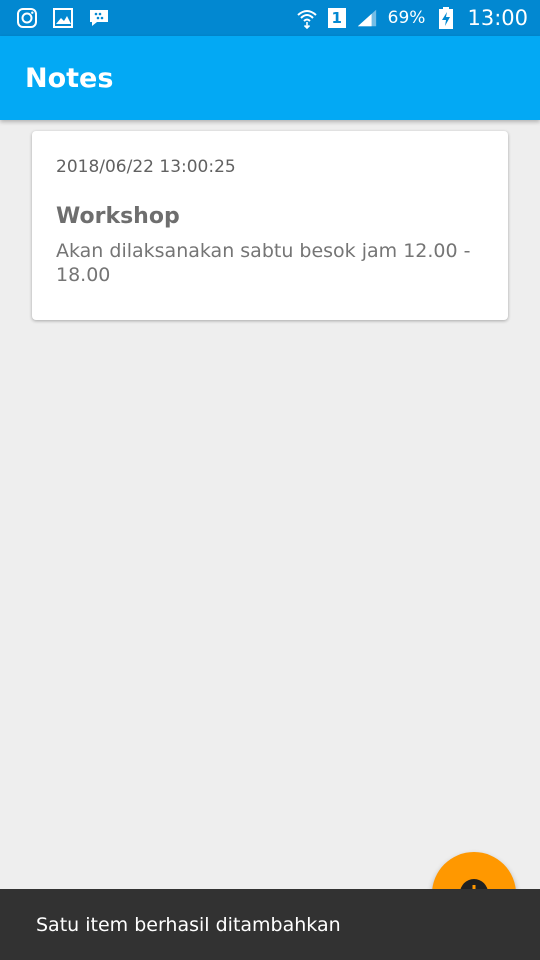 The image size is (540, 960). What do you see at coordinates (406, 18) in the screenshot?
I see `battery-percentage: 69%` at bounding box center [406, 18].